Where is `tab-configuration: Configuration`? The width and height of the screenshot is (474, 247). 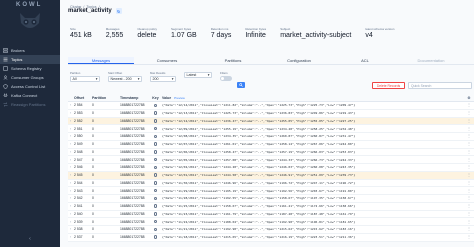 tab-configuration: Configuration is located at coordinates (299, 60).